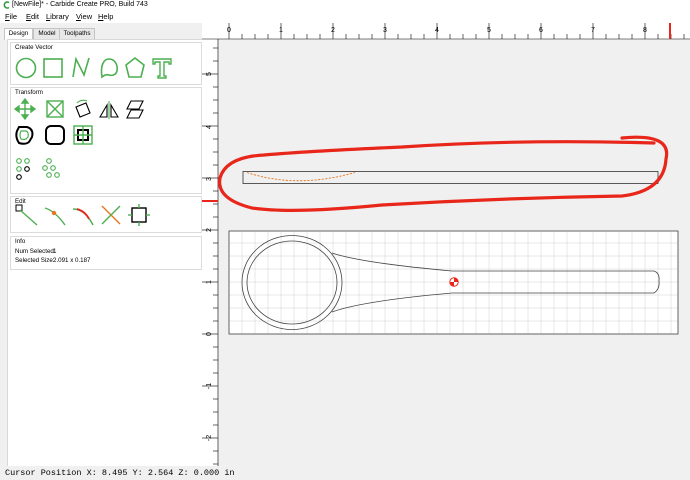 The height and width of the screenshot is (480, 690). I want to click on top-ruler, so click(446, 31).